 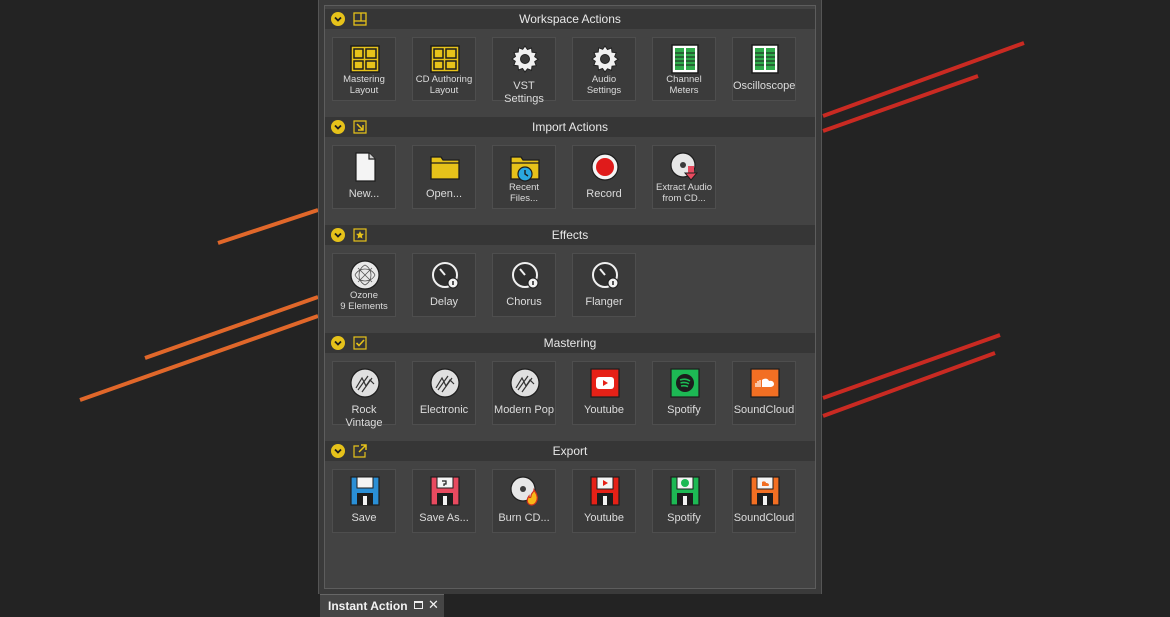 I want to click on folder-icon, so click(x=445, y=167).